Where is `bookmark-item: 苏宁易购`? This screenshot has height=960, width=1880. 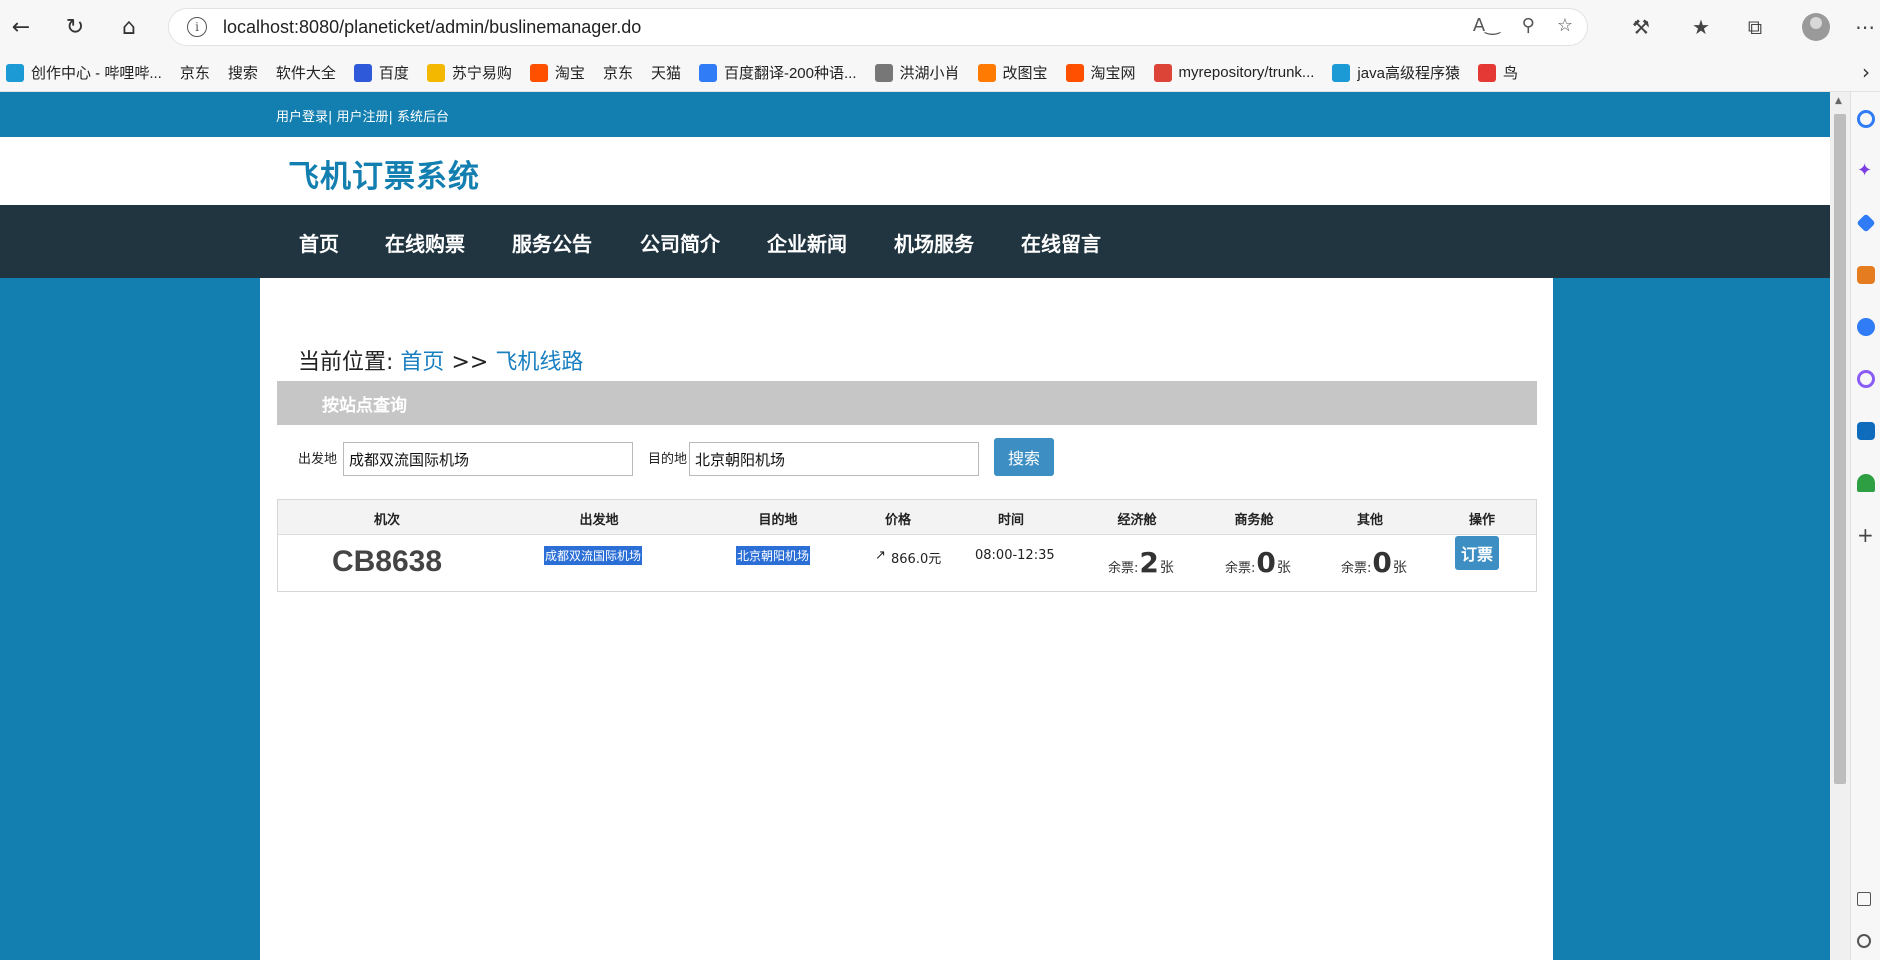
bookmark-item: 苏宁易购 is located at coordinates (469, 72).